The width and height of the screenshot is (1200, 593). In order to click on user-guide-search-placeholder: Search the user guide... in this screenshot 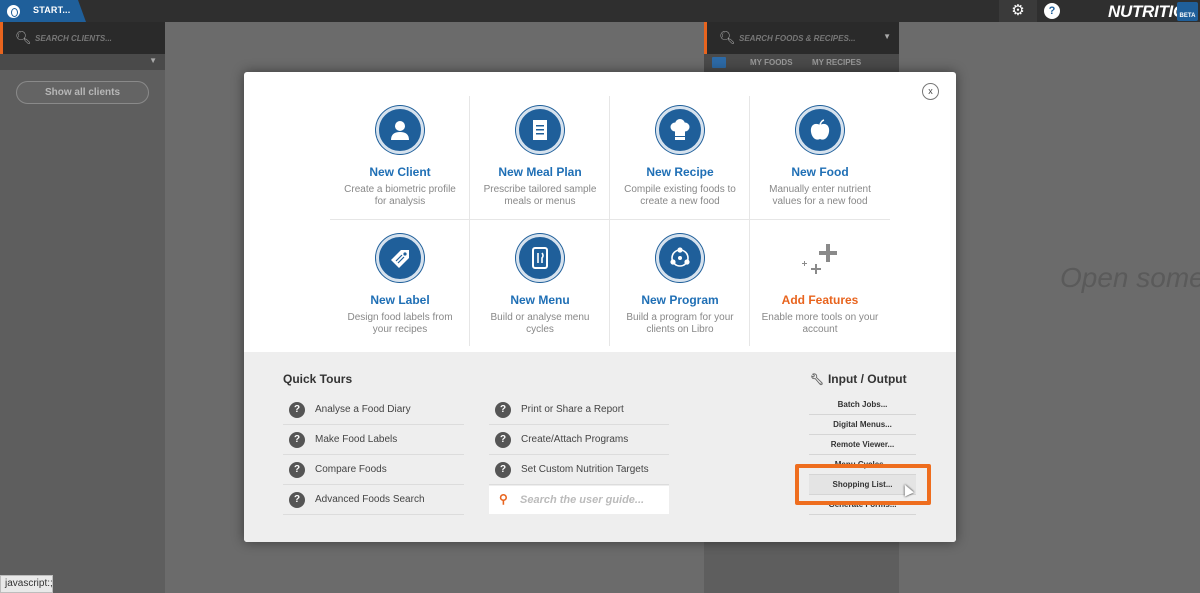, I will do `click(582, 500)`.